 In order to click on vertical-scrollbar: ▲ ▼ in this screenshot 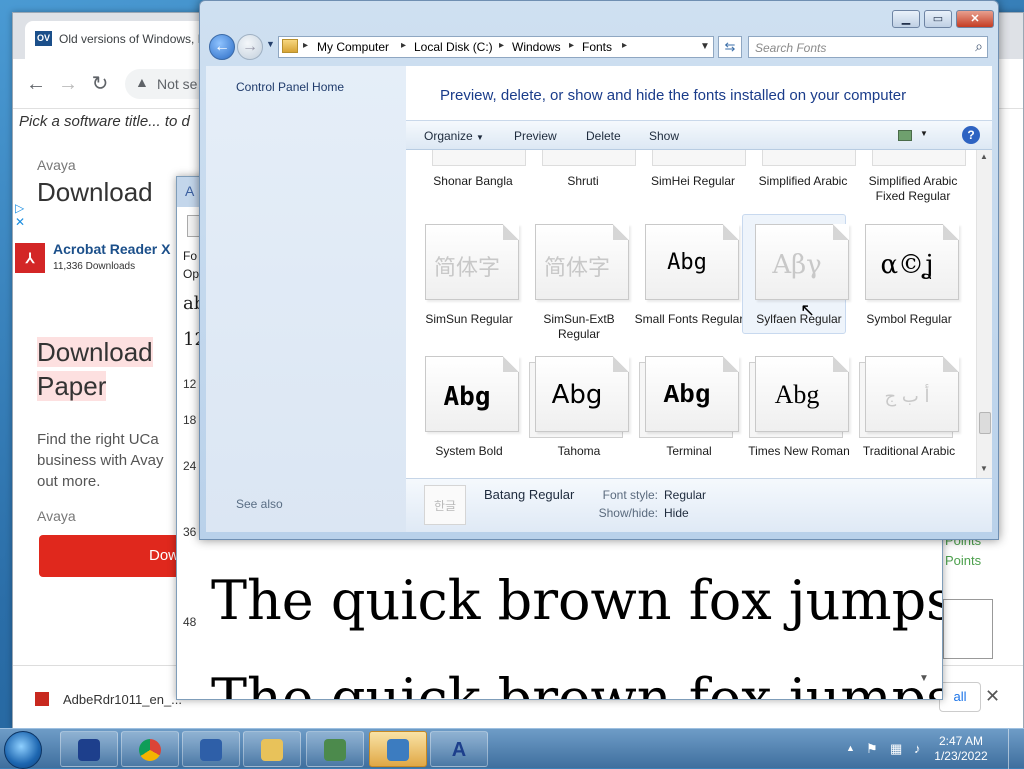, I will do `click(984, 314)`.